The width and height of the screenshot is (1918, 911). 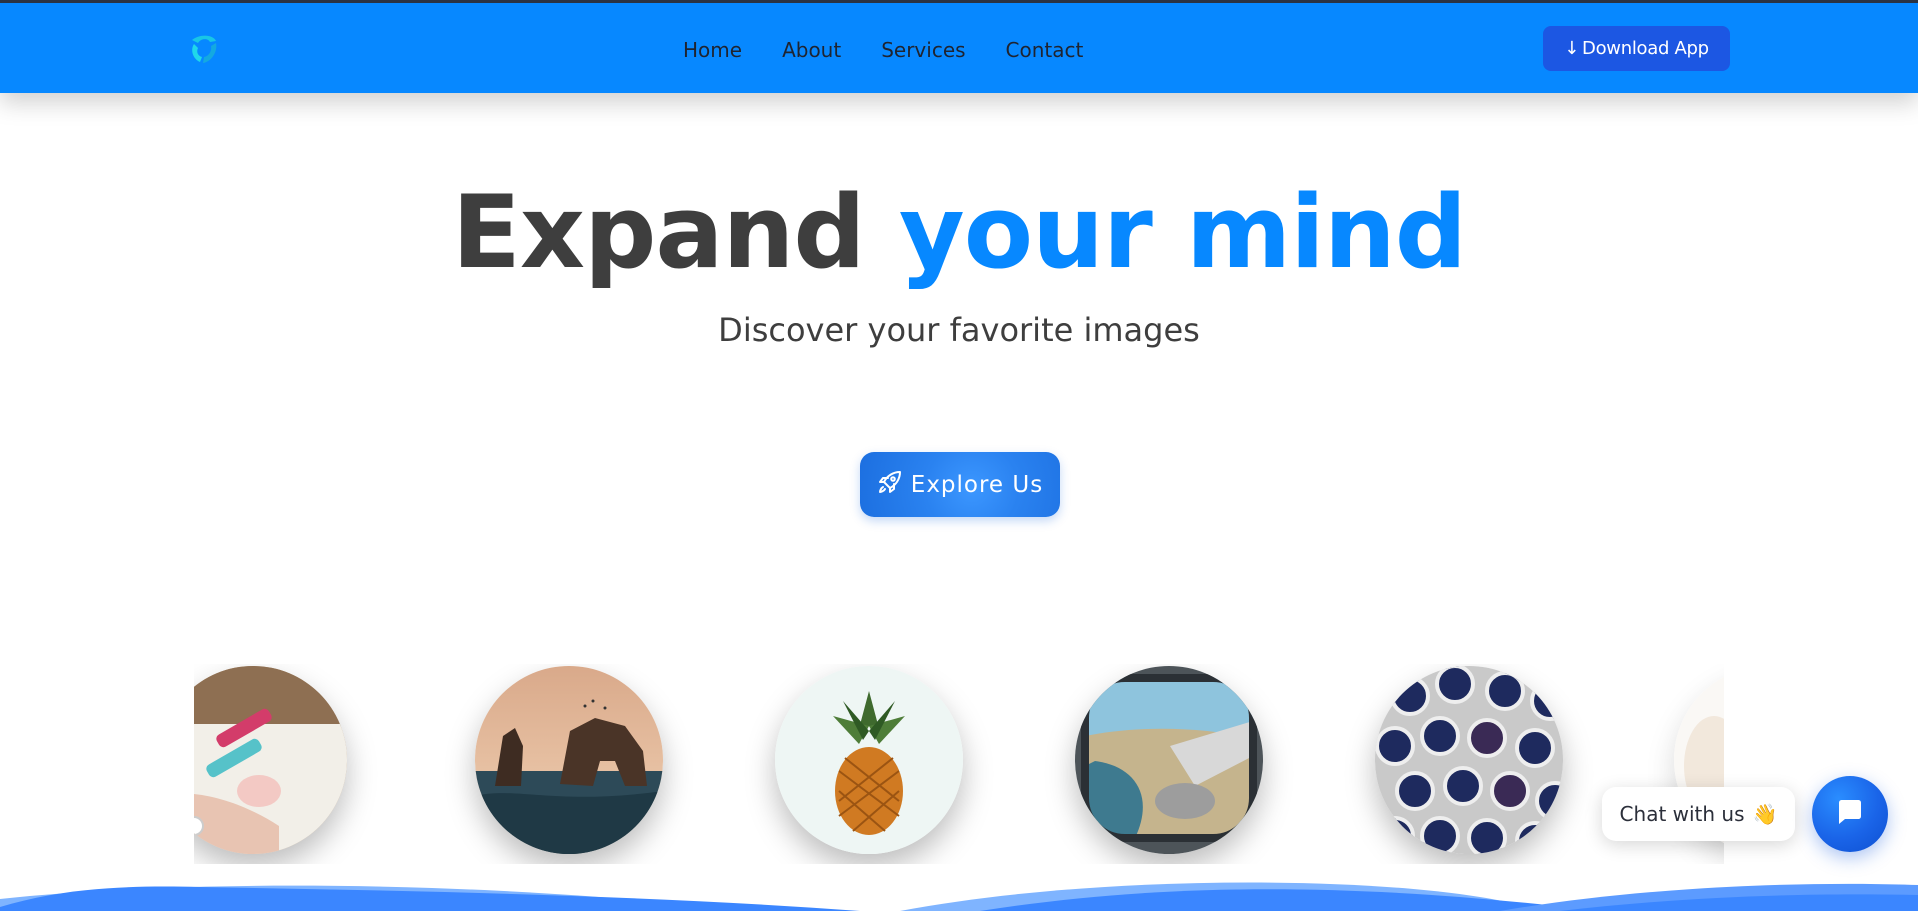 I want to click on chat-with-us-bubble: Chat with us 👋, so click(x=1698, y=814).